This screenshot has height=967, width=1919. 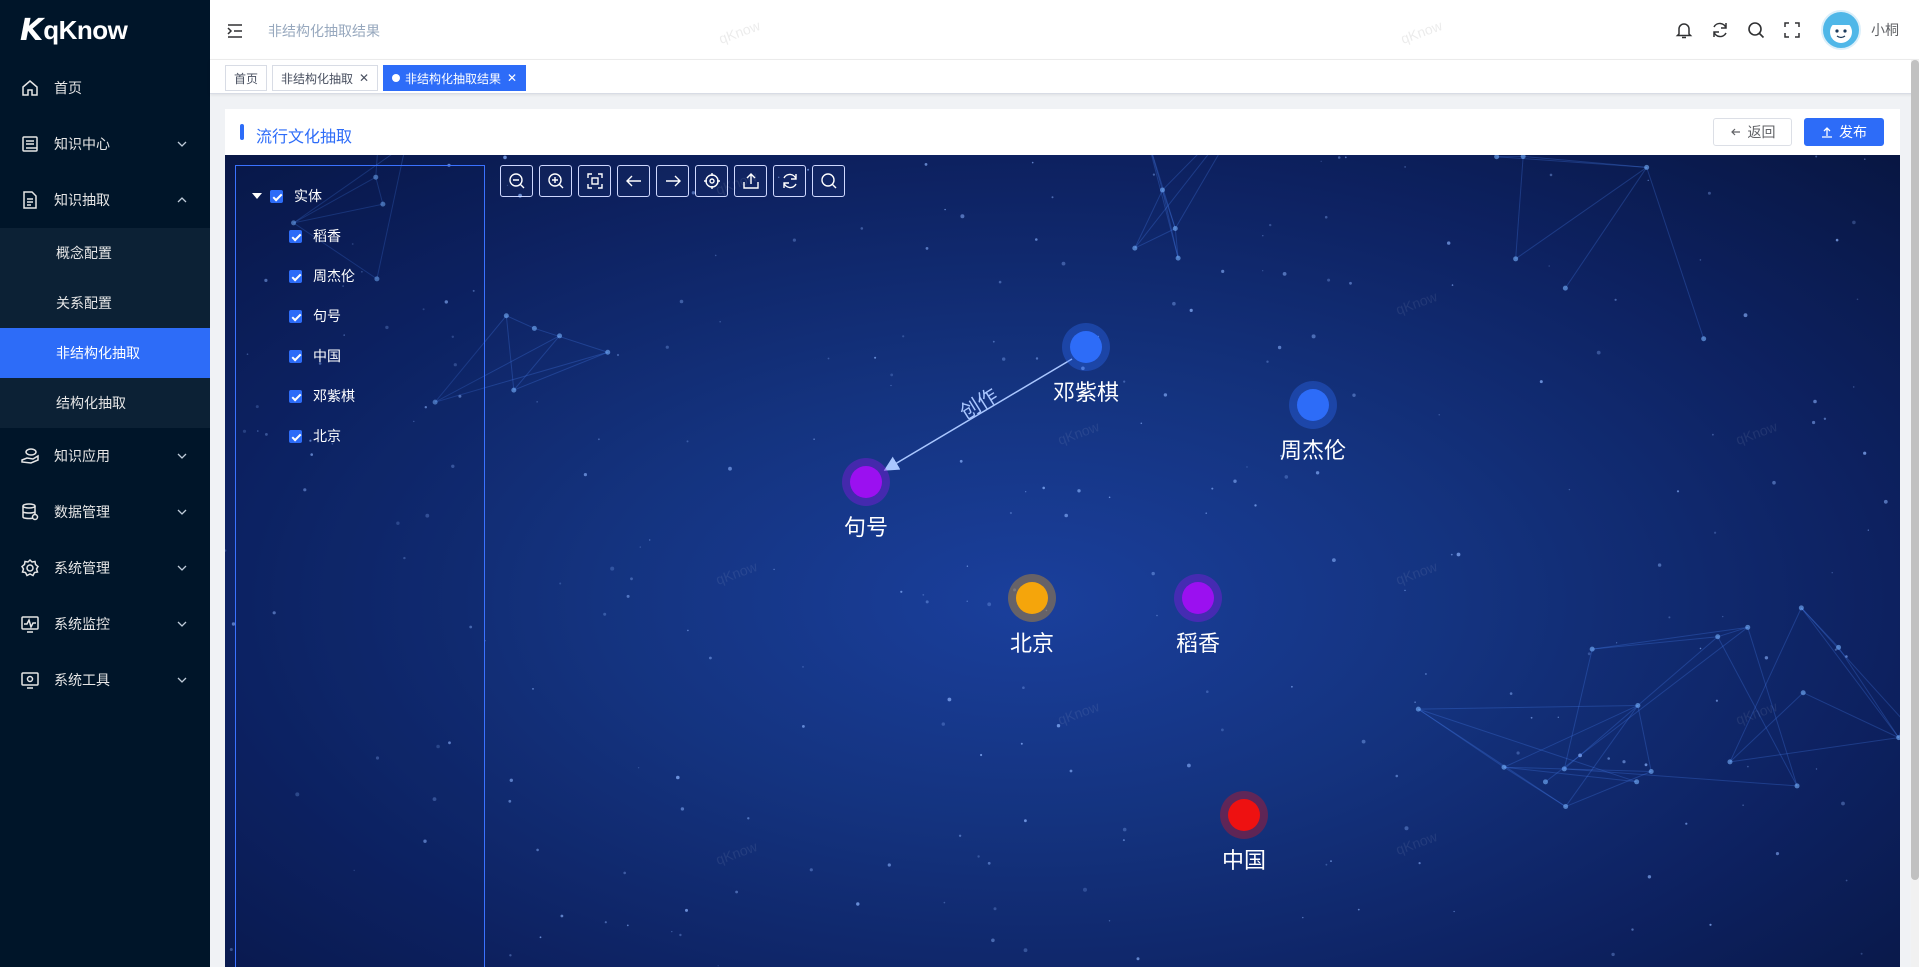 I want to click on node-label: 邓紫棋, so click(x=1086, y=392).